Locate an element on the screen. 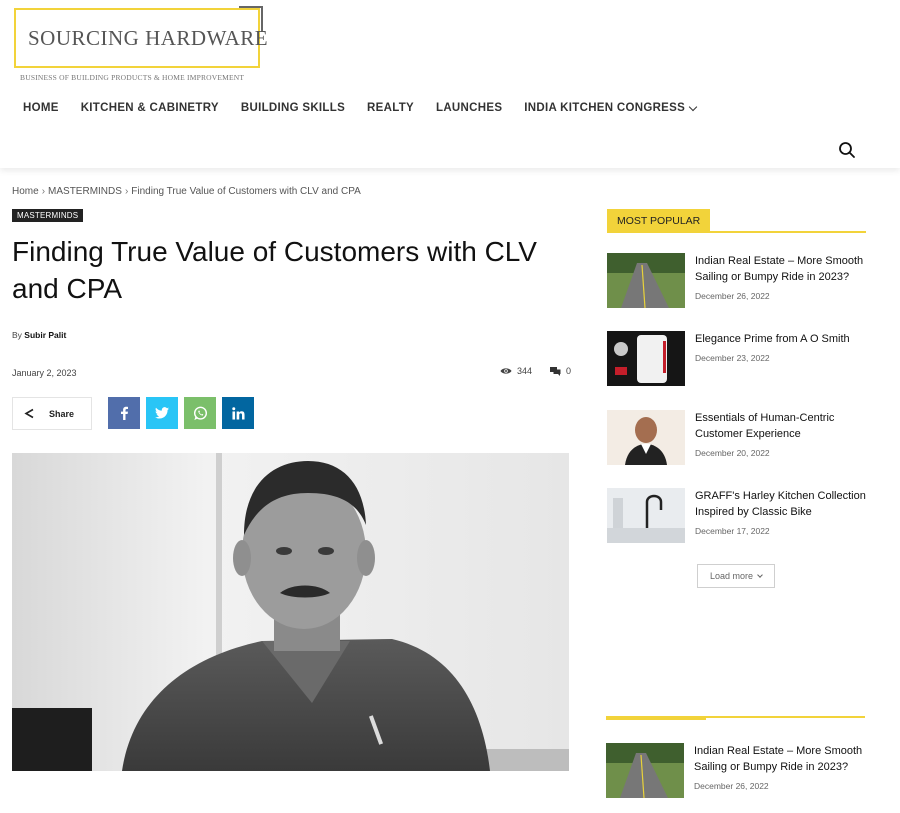  share-icon is located at coordinates (29, 413).